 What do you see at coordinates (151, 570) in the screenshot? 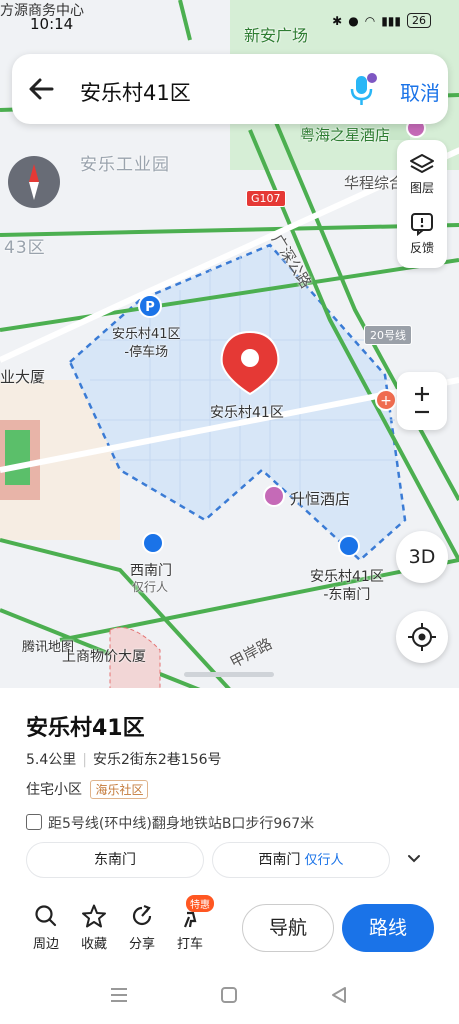
I see `map-label-west-gate: 西南门` at bounding box center [151, 570].